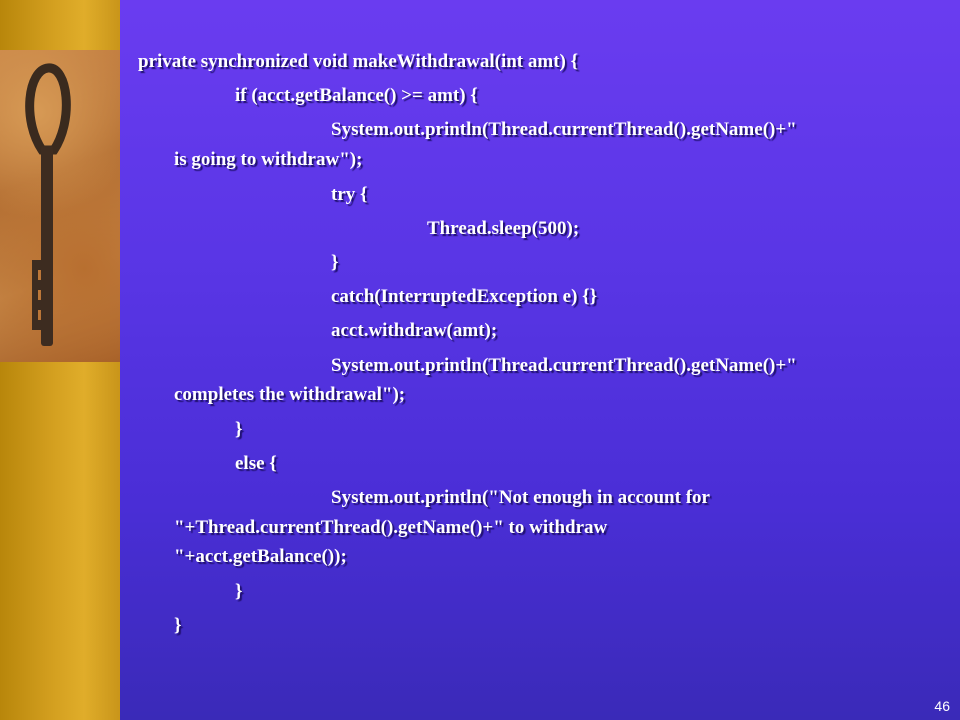 The image size is (960, 720). I want to click on code-line: else {, so click(256, 463).